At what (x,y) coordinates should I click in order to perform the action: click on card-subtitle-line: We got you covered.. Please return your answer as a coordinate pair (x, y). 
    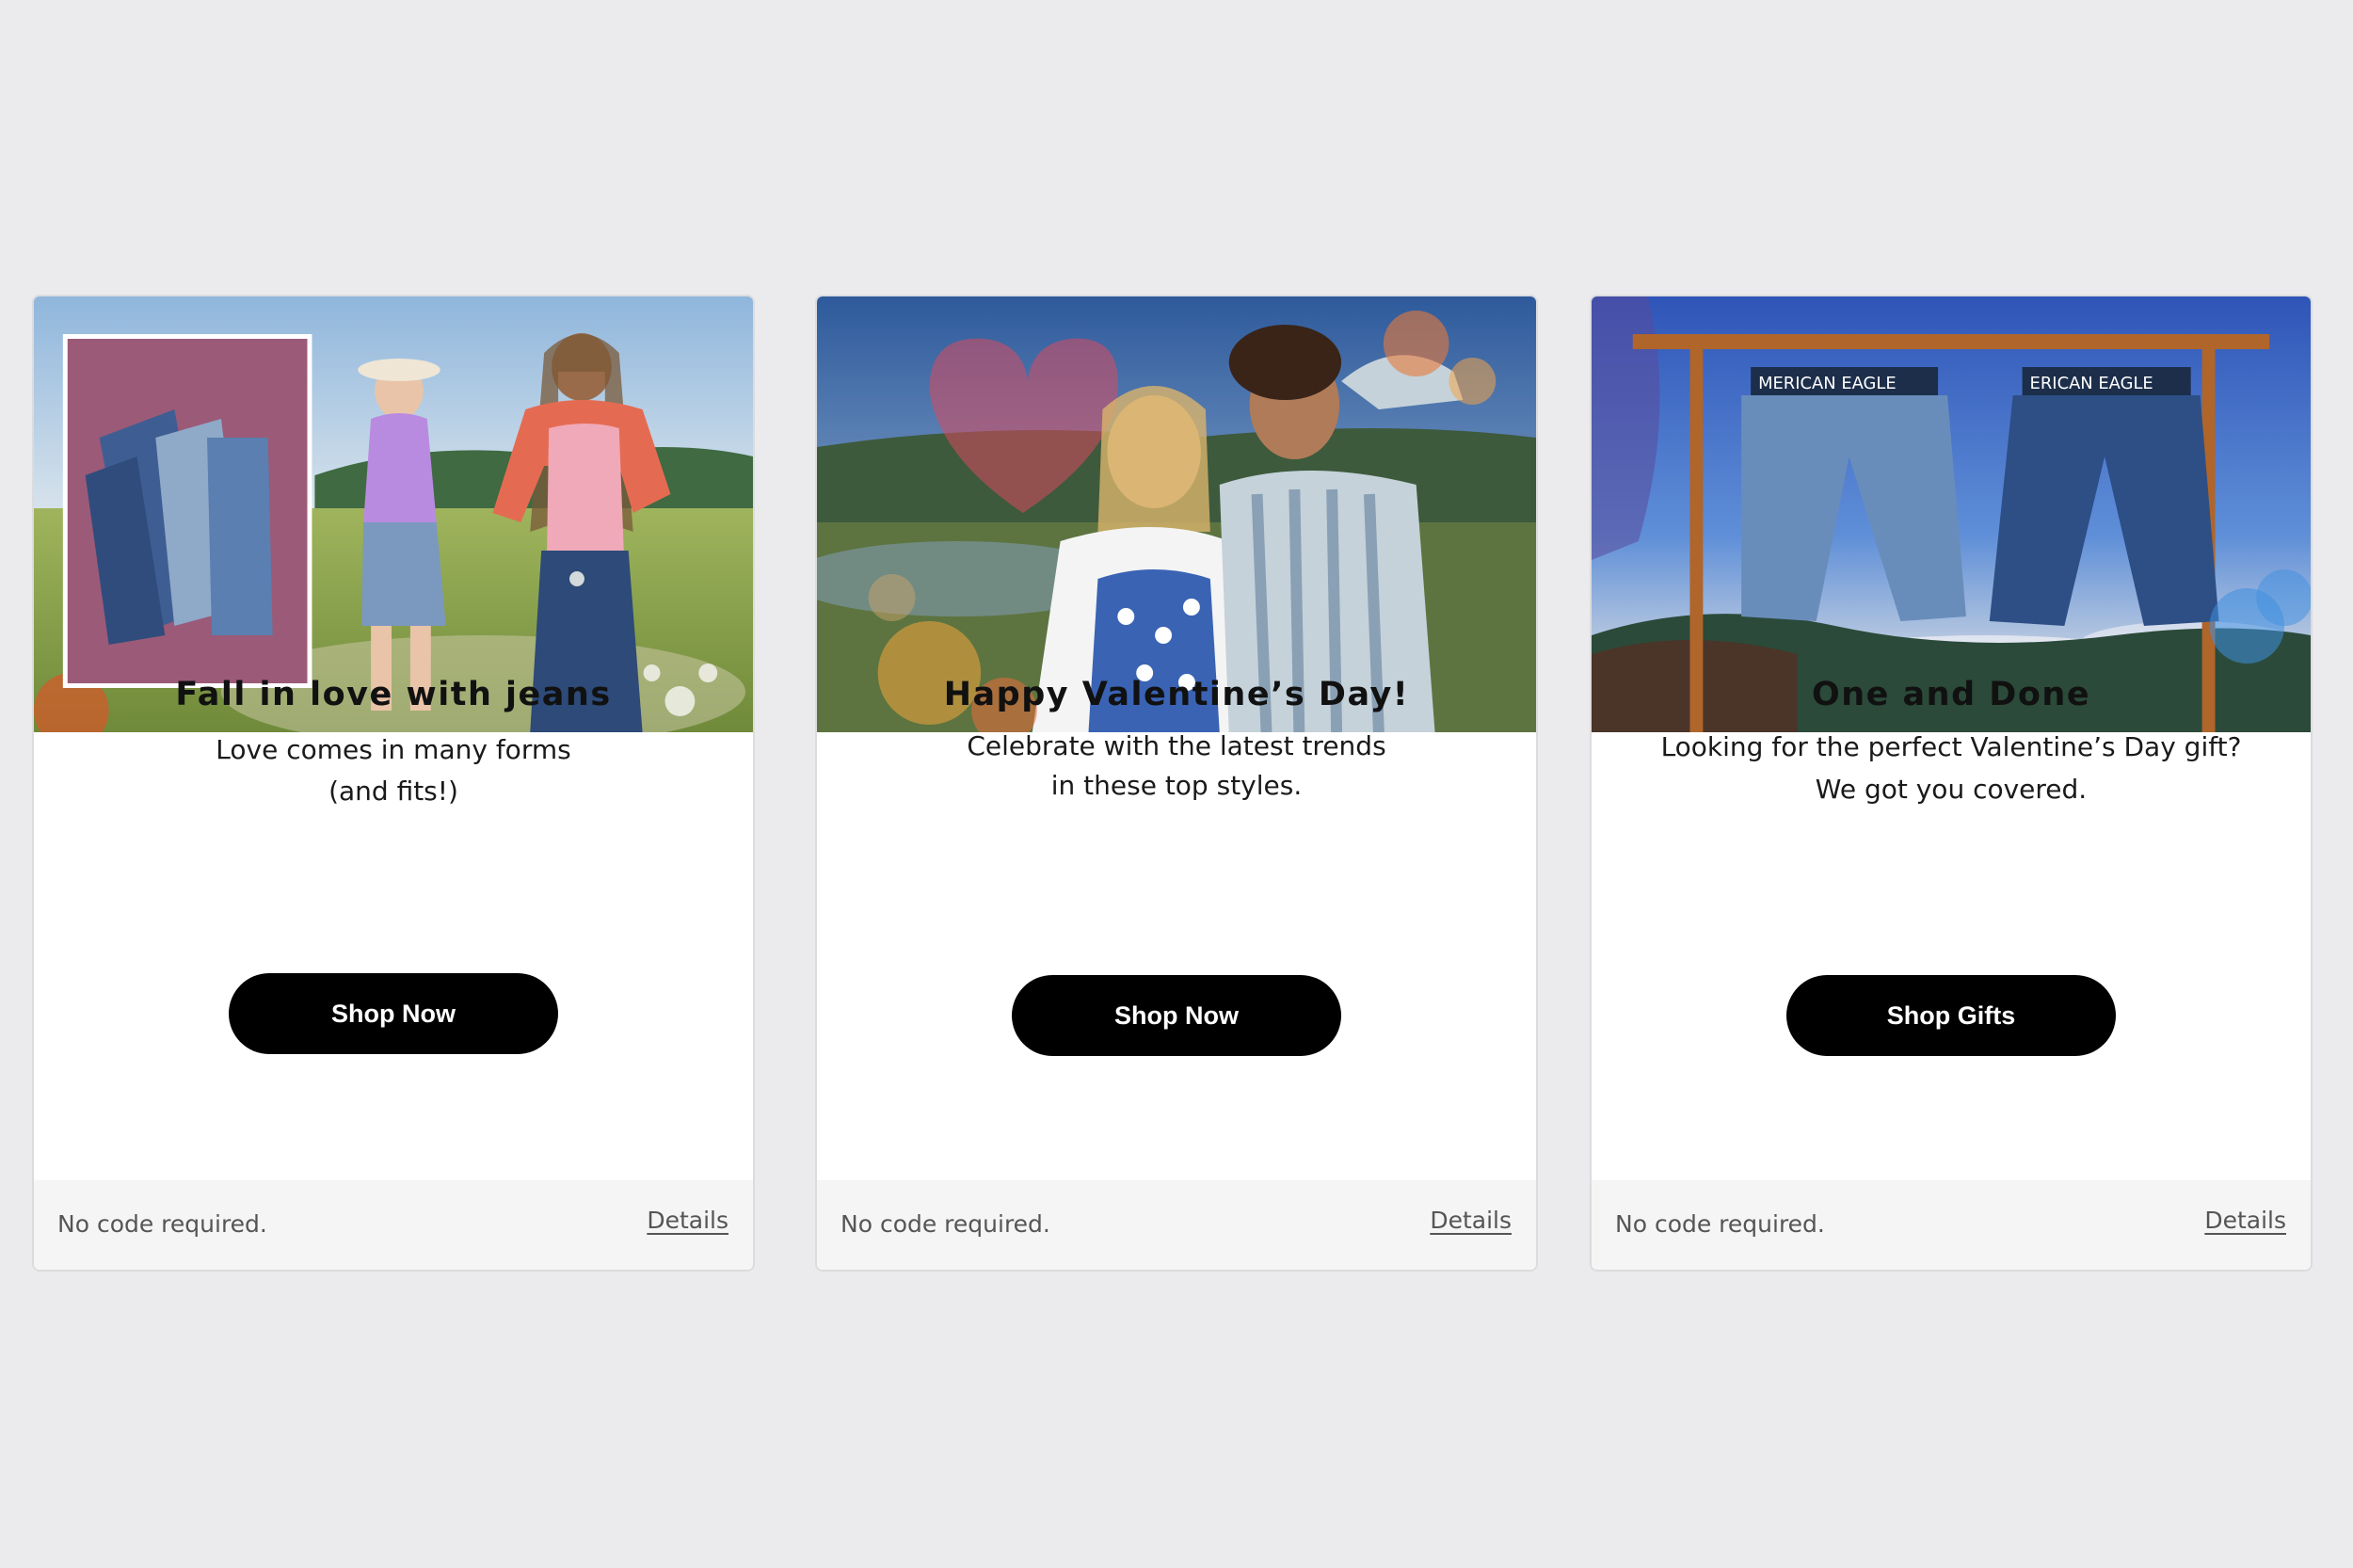
    Looking at the image, I should click on (1952, 789).